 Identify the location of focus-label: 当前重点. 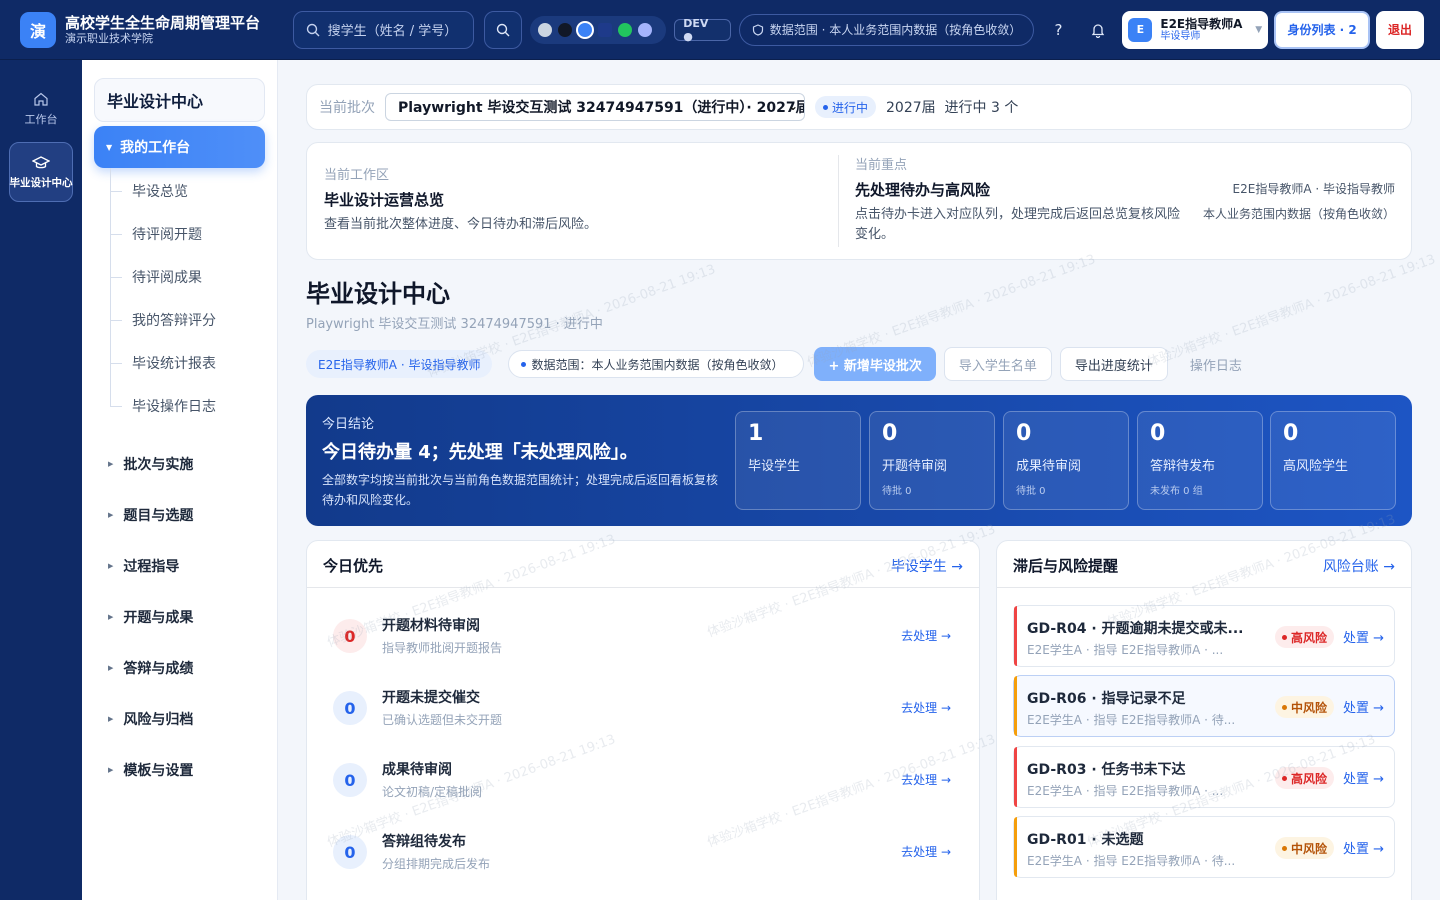
(881, 165).